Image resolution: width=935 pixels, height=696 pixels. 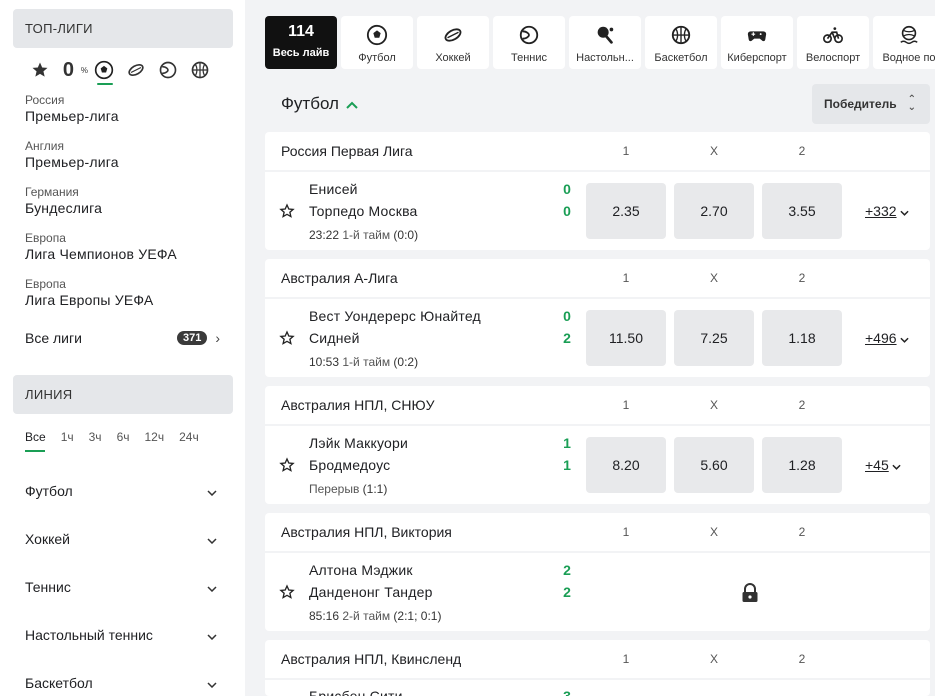 I want to click on tab-basketball: Баскетбол, so click(x=681, y=42).